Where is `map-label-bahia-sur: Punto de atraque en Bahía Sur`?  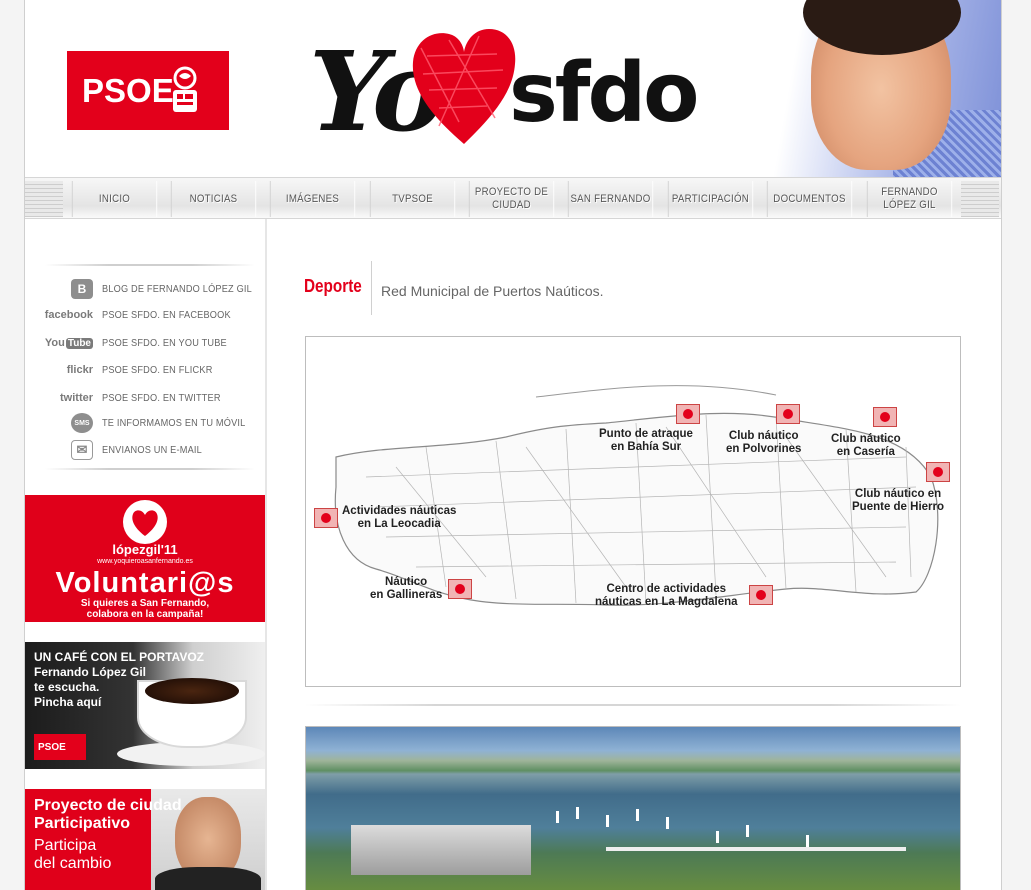 map-label-bahia-sur: Punto de atraque en Bahía Sur is located at coordinates (646, 440).